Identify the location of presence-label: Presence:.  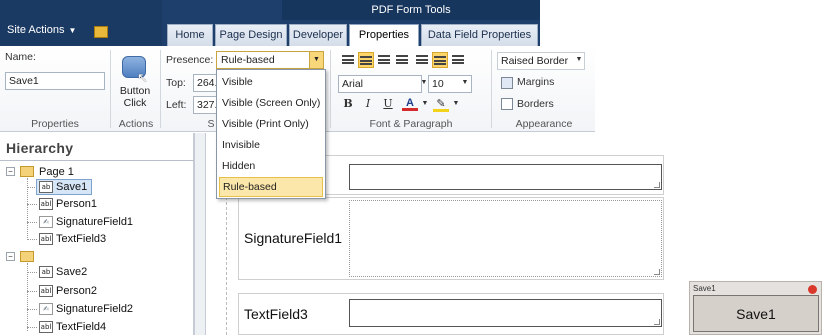
(190, 60).